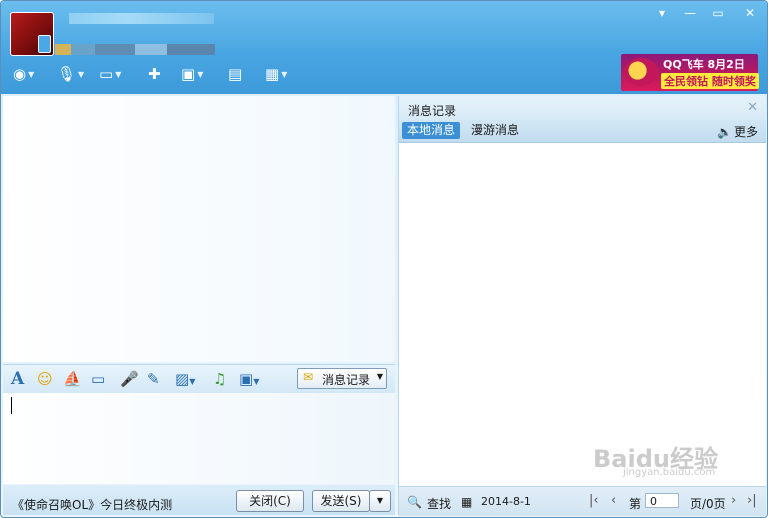 The image size is (768, 518). I want to click on history-footer: 🔍 查找 ▦ 2014-8-1 |‹ ‹ 第 0 页/0页 › ›|, so click(582, 501).